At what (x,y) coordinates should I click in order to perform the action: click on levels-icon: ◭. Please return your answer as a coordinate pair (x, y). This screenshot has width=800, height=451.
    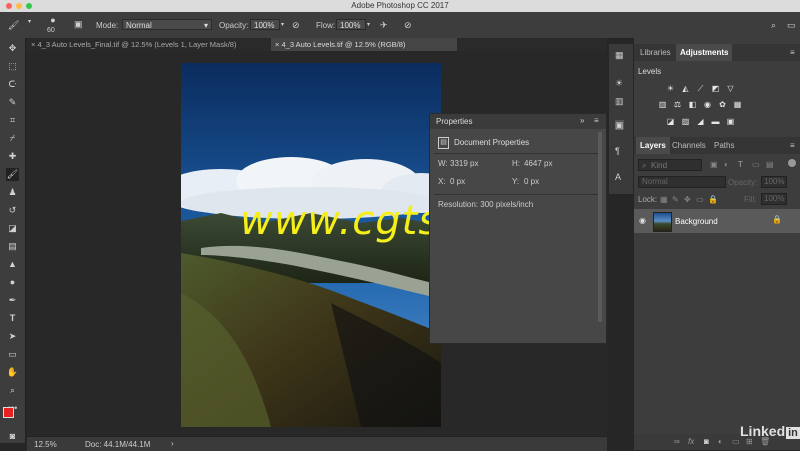
    Looking at the image, I should click on (685, 88).